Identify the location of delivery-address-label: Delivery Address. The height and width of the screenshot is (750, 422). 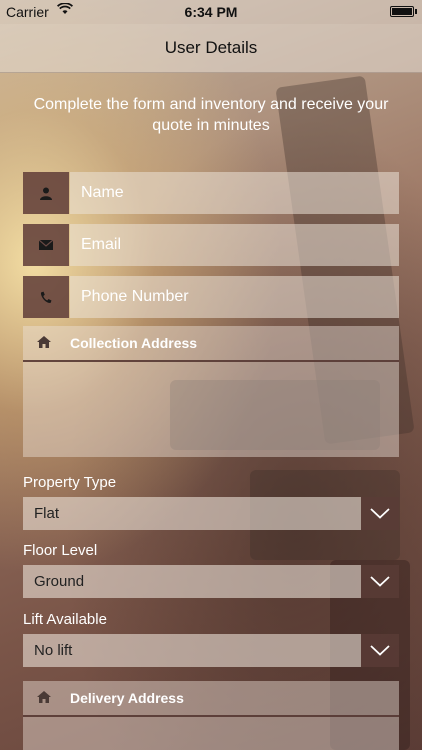
(127, 698).